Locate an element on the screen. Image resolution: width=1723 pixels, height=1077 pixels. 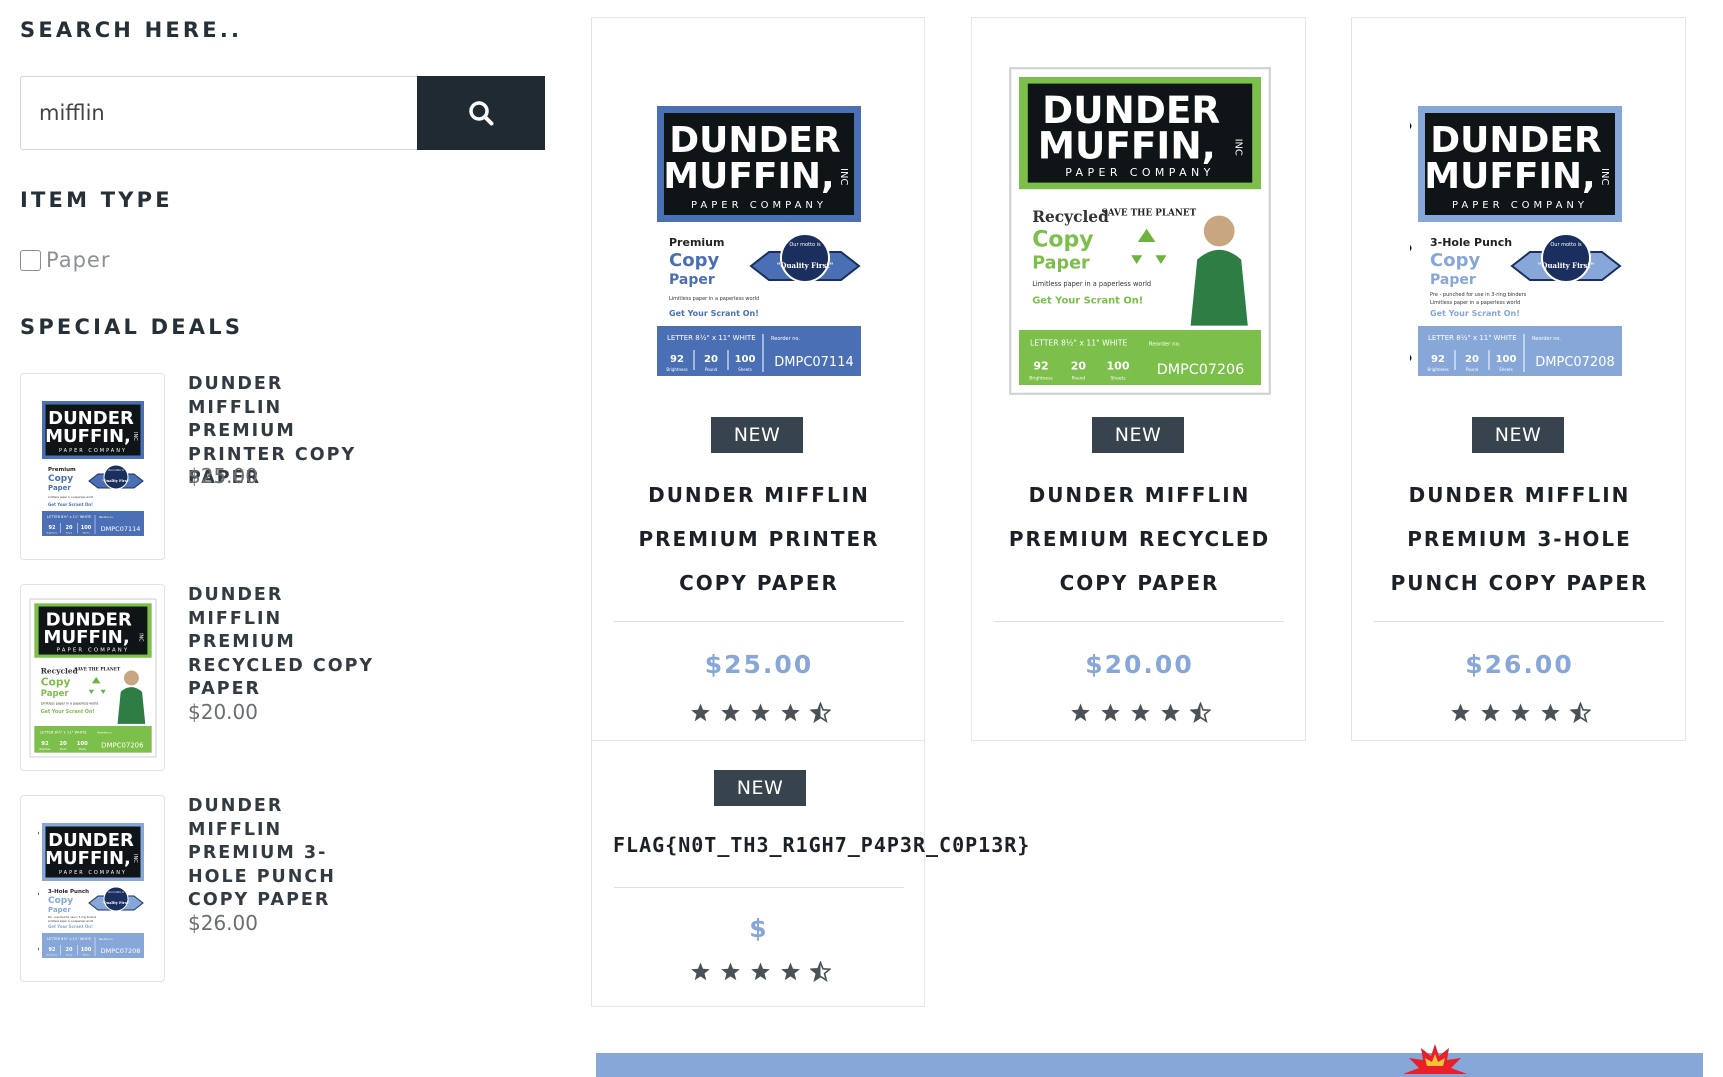
product-title: FLAG{N0T_TH3_R1GH7_P4P3R_C0P13R} is located at coordinates (821, 845).